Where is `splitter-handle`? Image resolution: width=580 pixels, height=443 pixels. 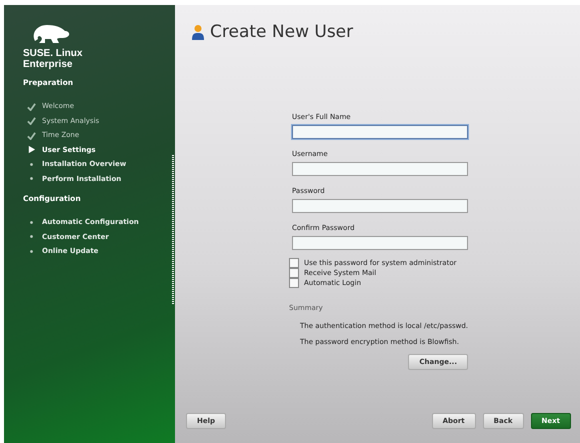 splitter-handle is located at coordinates (173, 230).